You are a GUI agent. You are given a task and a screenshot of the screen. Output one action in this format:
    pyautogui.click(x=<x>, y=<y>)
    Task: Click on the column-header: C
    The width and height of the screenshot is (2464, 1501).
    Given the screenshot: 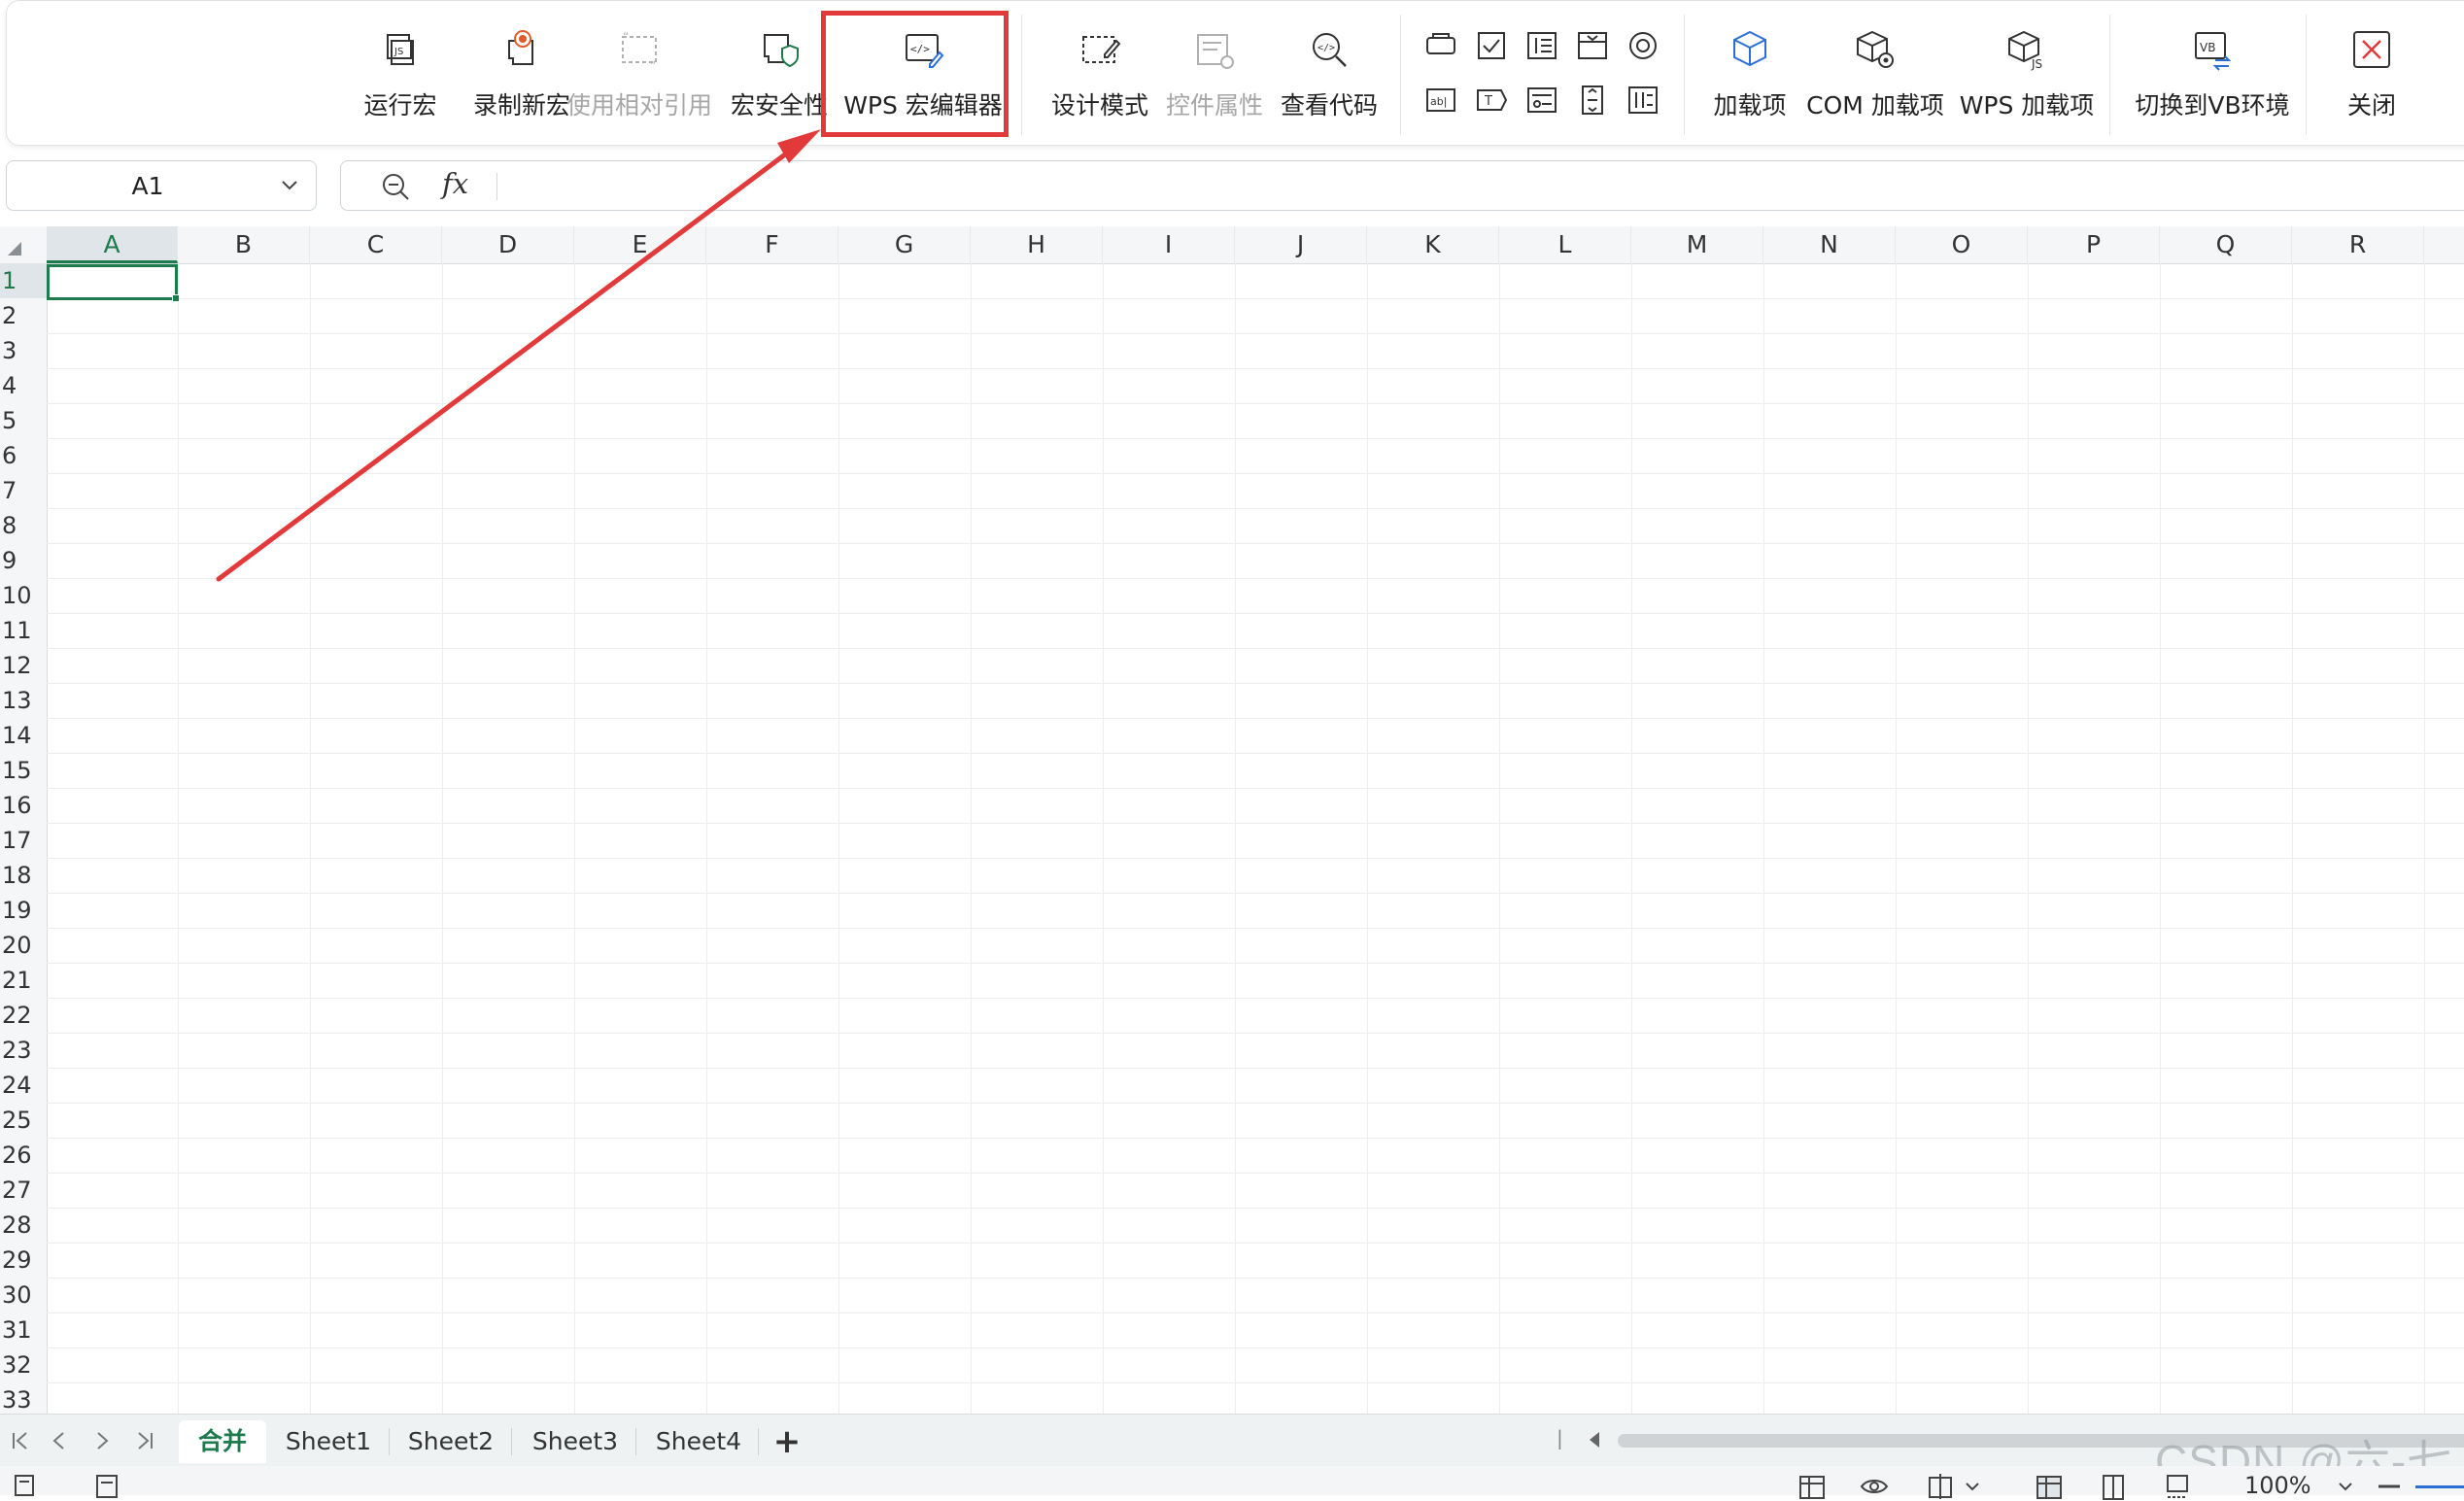 What is the action you would take?
    pyautogui.click(x=376, y=244)
    